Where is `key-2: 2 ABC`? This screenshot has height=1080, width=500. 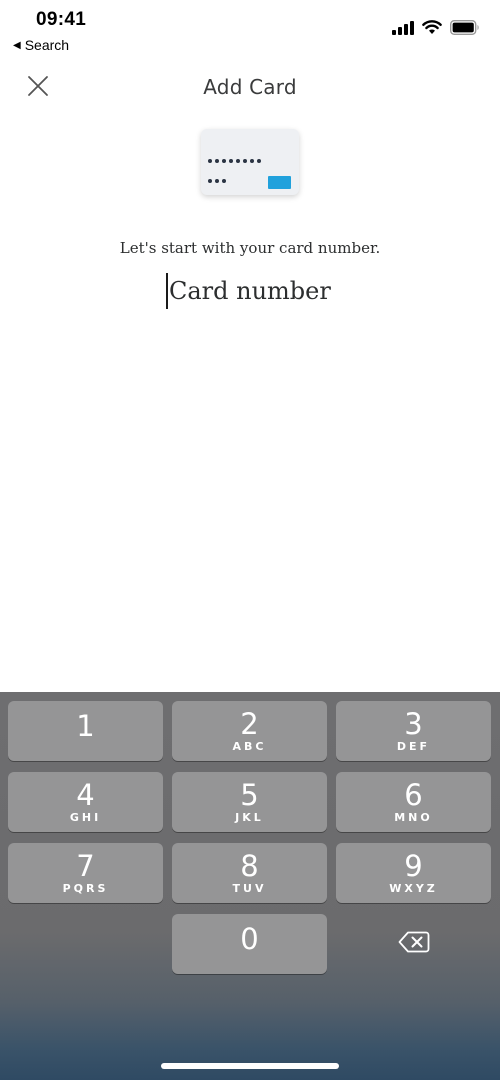
key-2: 2 ABC is located at coordinates (249, 731).